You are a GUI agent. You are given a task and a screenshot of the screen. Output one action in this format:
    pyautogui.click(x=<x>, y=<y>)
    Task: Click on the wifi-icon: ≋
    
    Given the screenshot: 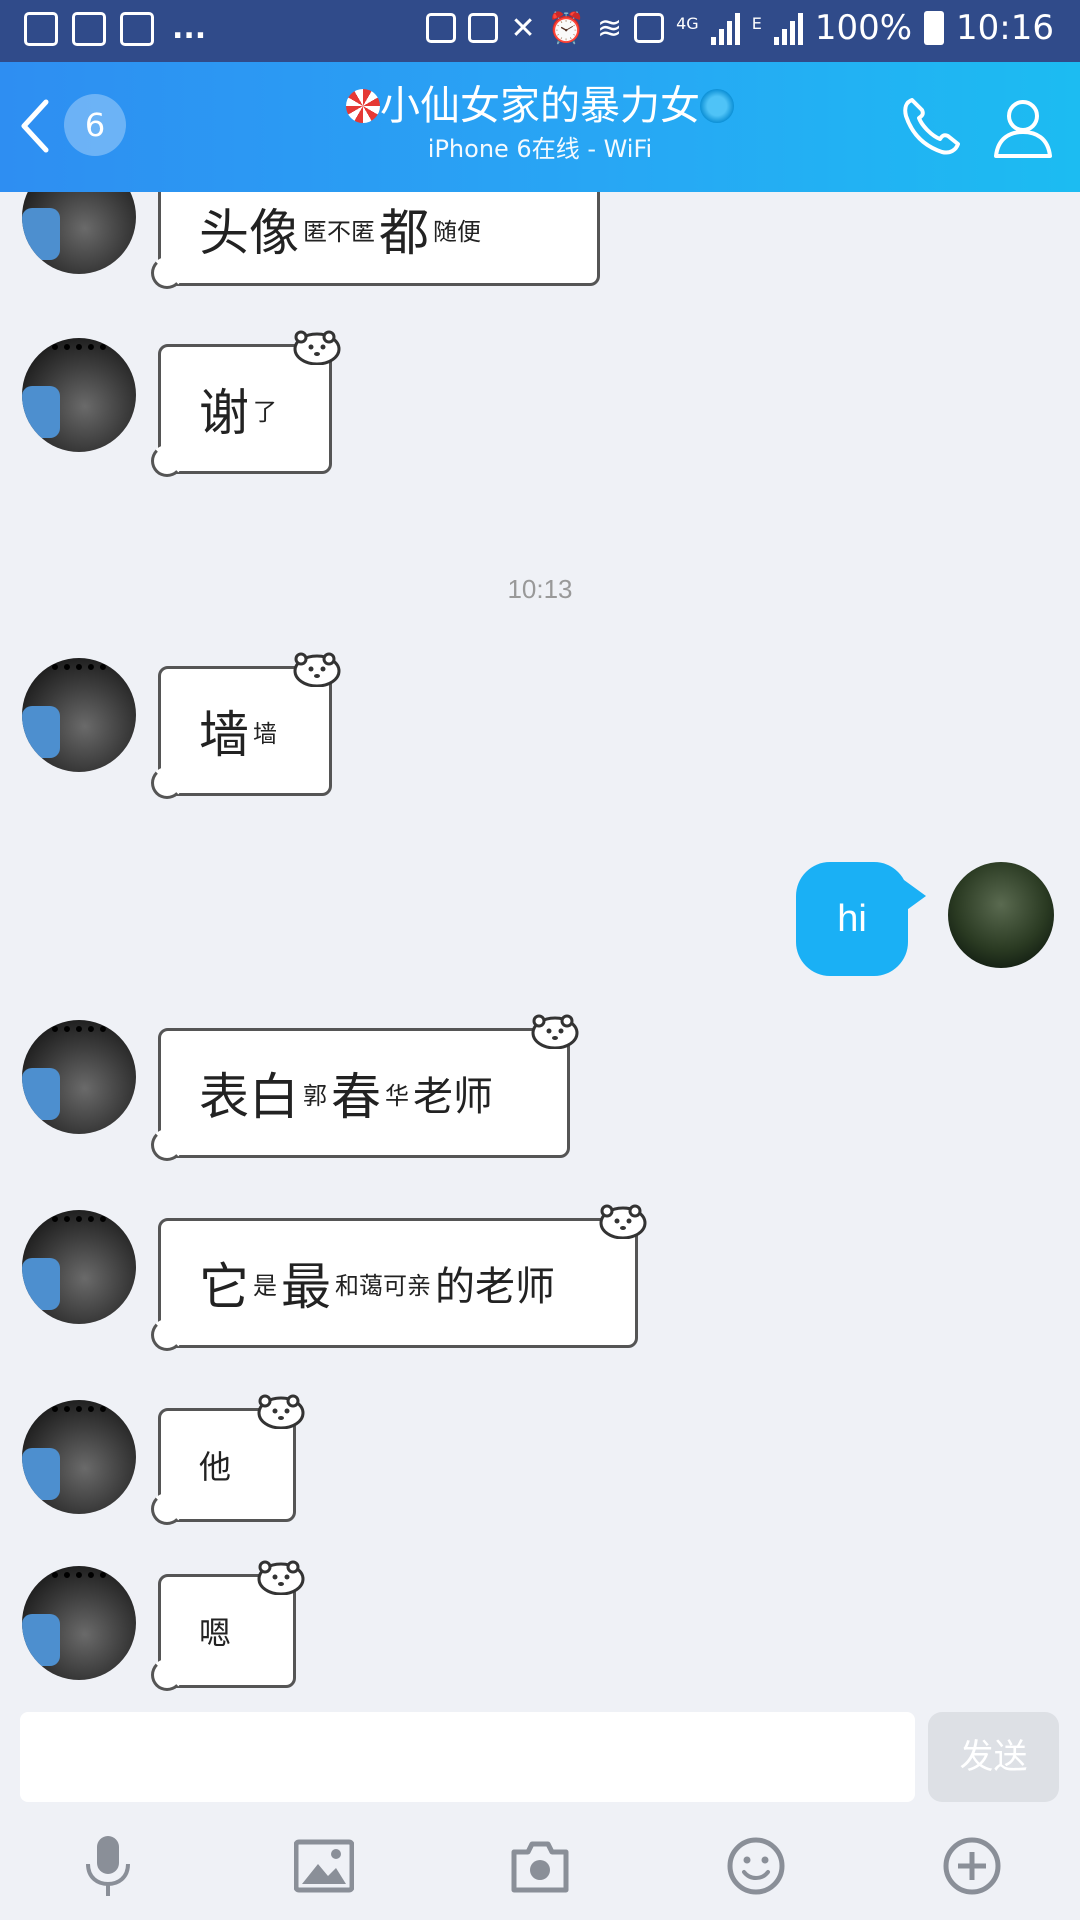 What is the action you would take?
    pyautogui.click(x=609, y=28)
    